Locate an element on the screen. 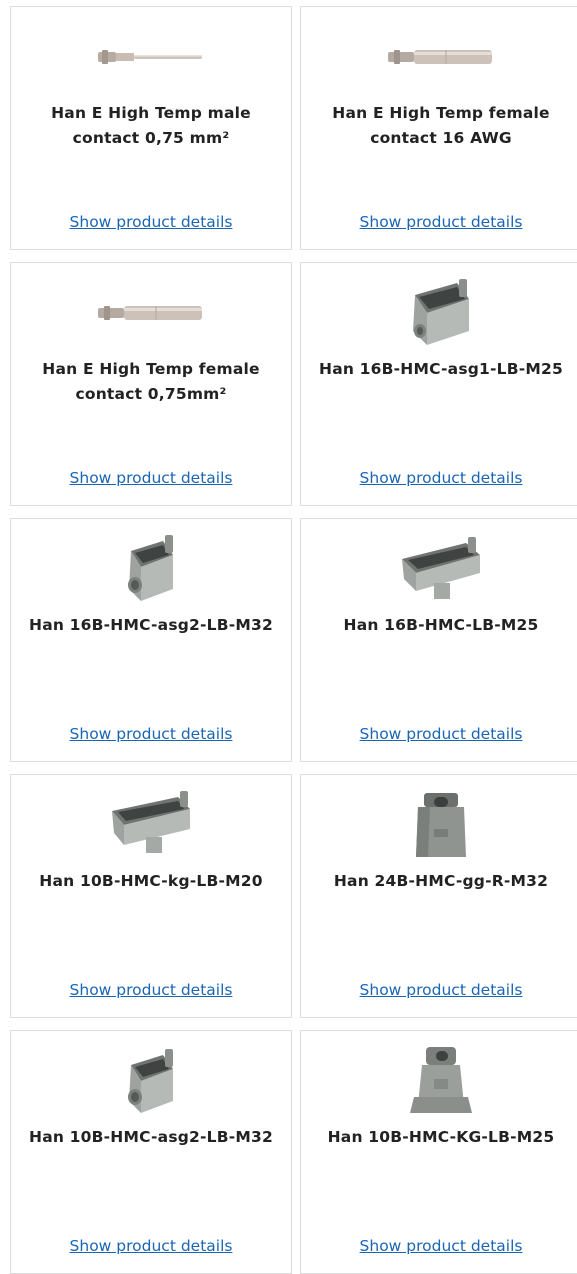 This screenshot has height=1274, width=577. product-title: Han 10B-HMC-kg-LB-M20 is located at coordinates (151, 881).